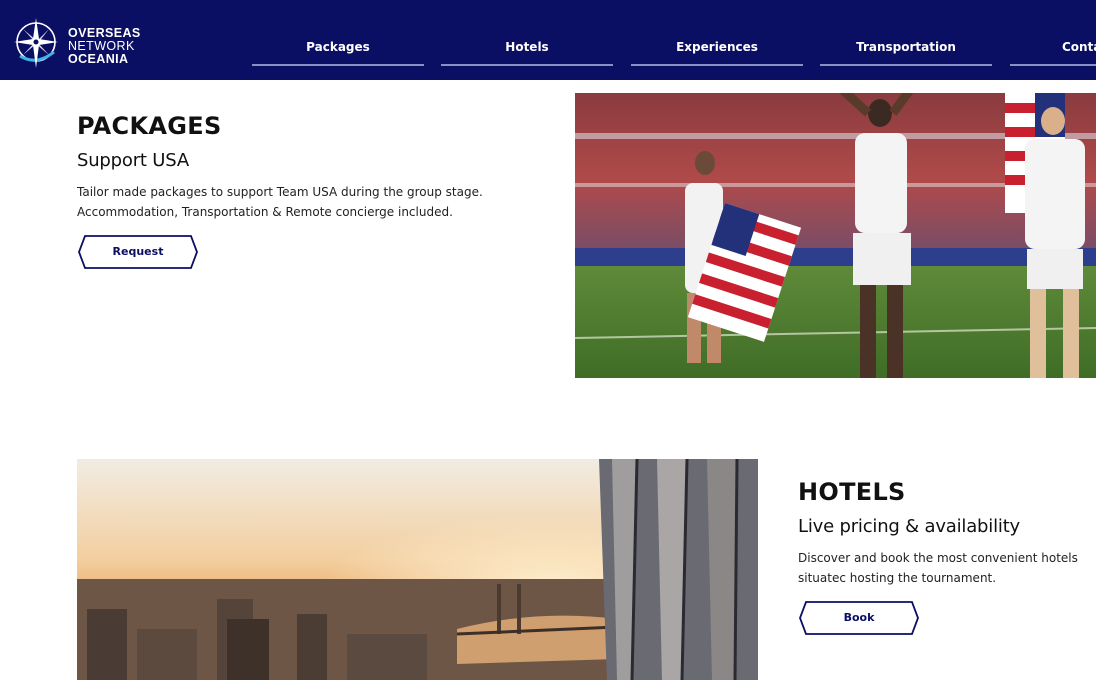 This screenshot has width=1096, height=680. What do you see at coordinates (149, 126) in the screenshot?
I see `packages-heading: PACKAGES` at bounding box center [149, 126].